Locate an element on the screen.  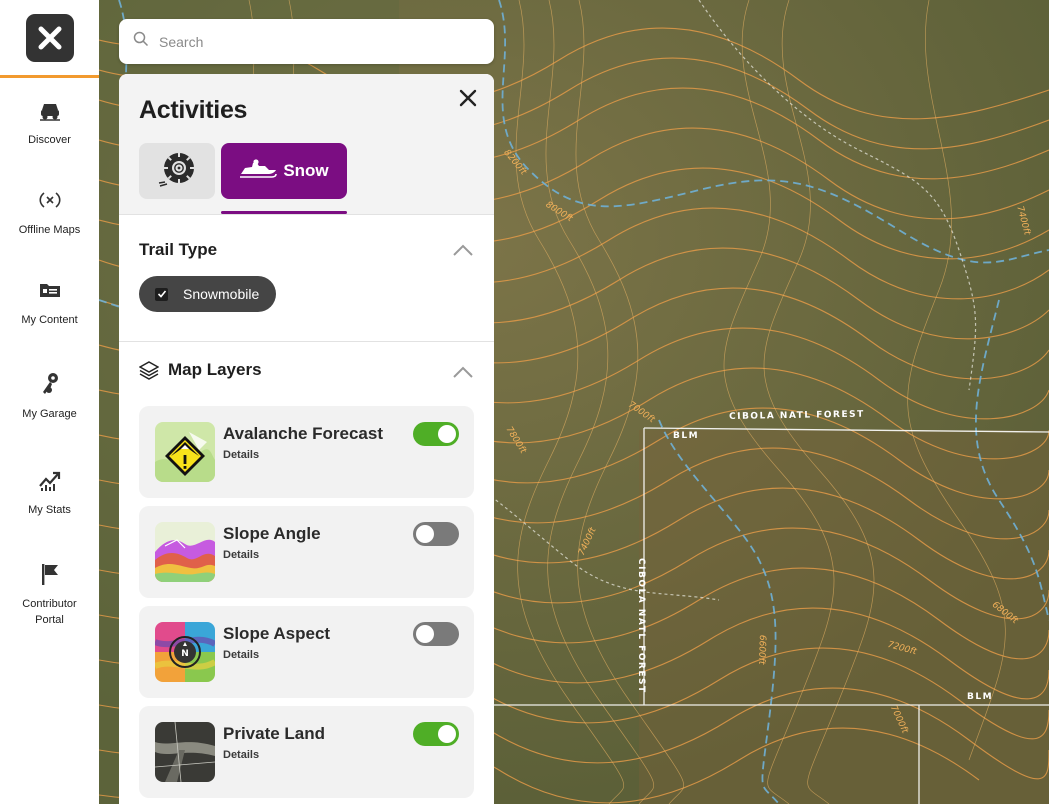
nav-contributor-portal: Contributor Portal is located at coordinates (49, 594).